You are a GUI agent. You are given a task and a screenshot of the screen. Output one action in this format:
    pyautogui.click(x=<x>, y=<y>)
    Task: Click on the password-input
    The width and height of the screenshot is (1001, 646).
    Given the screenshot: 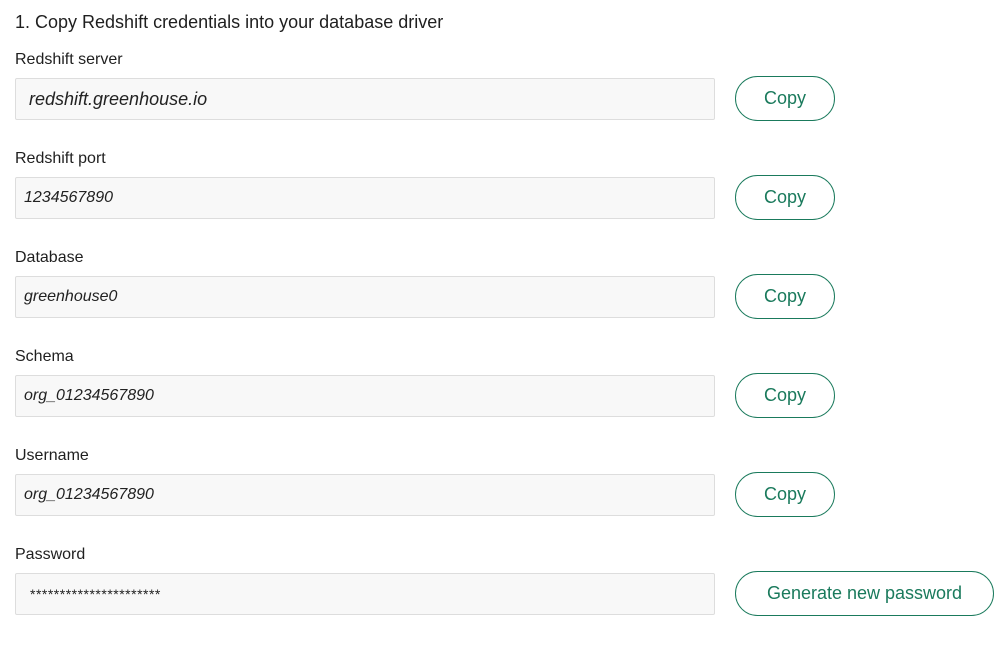 What is the action you would take?
    pyautogui.click(x=365, y=594)
    